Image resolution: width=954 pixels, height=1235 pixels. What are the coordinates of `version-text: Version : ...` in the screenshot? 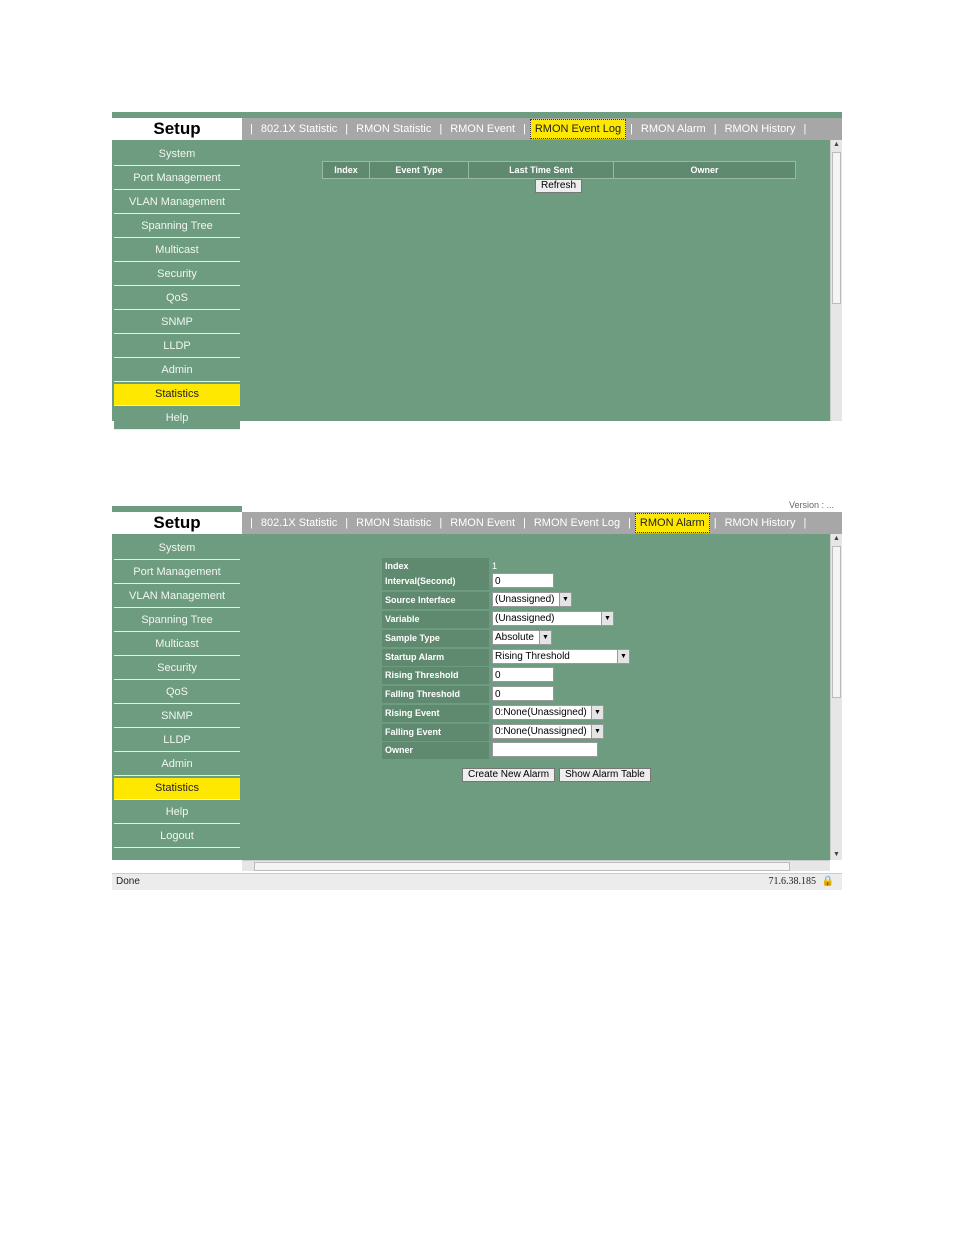 It's located at (811, 505).